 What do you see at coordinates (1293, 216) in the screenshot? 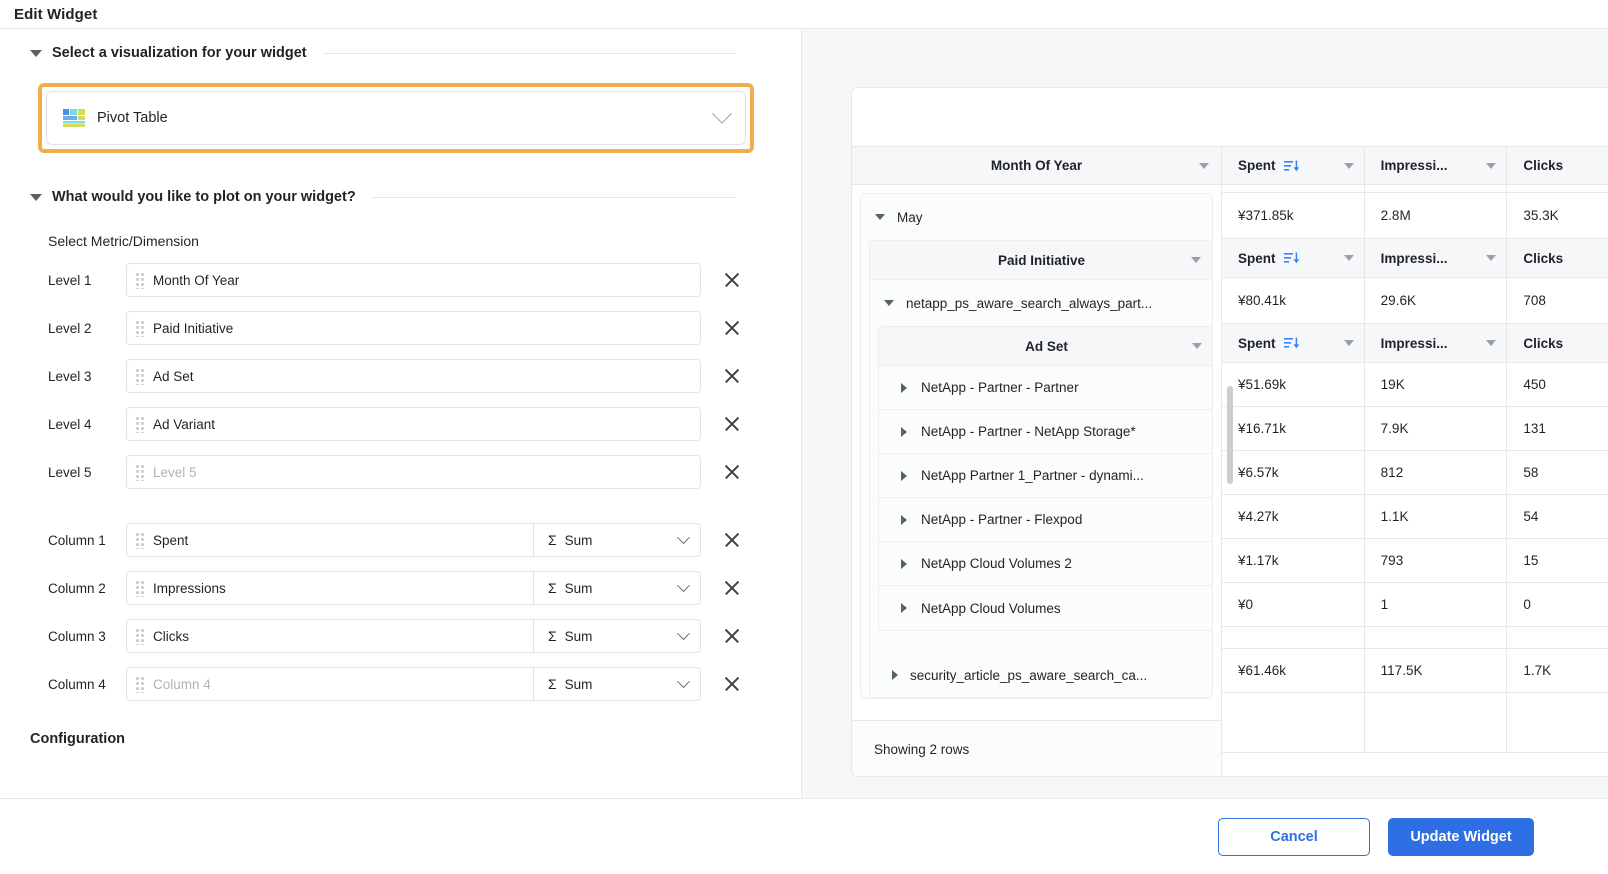
I see `metric-value-spent: ¥371.85k` at bounding box center [1293, 216].